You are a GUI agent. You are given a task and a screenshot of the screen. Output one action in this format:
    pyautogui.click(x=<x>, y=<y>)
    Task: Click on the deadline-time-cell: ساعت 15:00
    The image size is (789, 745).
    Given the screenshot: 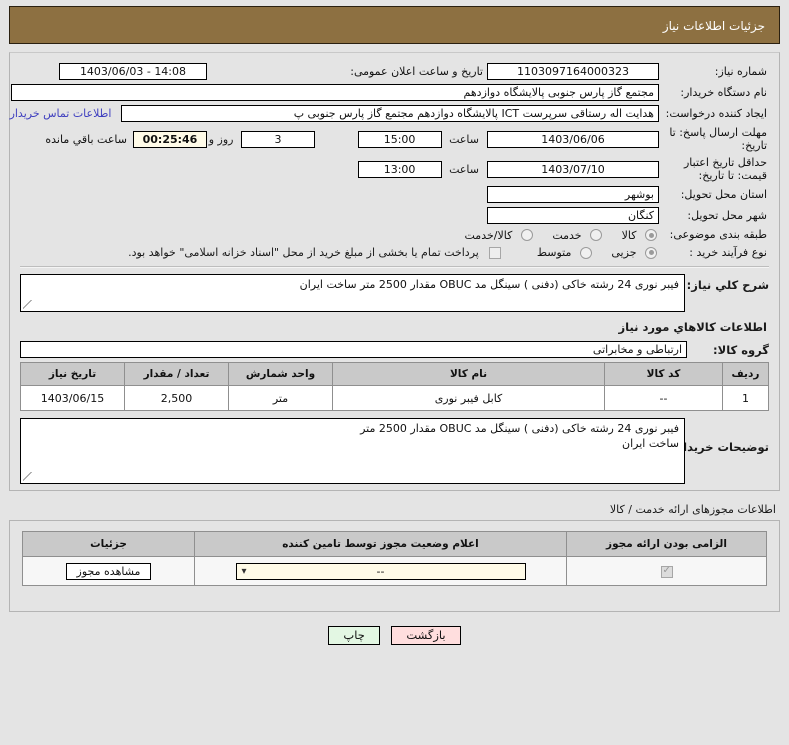 What is the action you would take?
    pyautogui.click(x=401, y=139)
    